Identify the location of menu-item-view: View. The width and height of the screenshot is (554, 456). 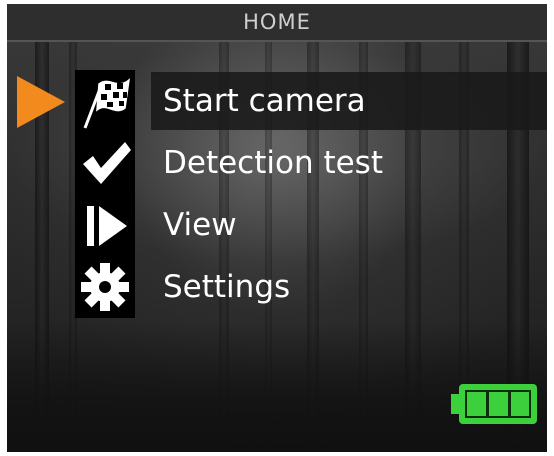
(277, 225).